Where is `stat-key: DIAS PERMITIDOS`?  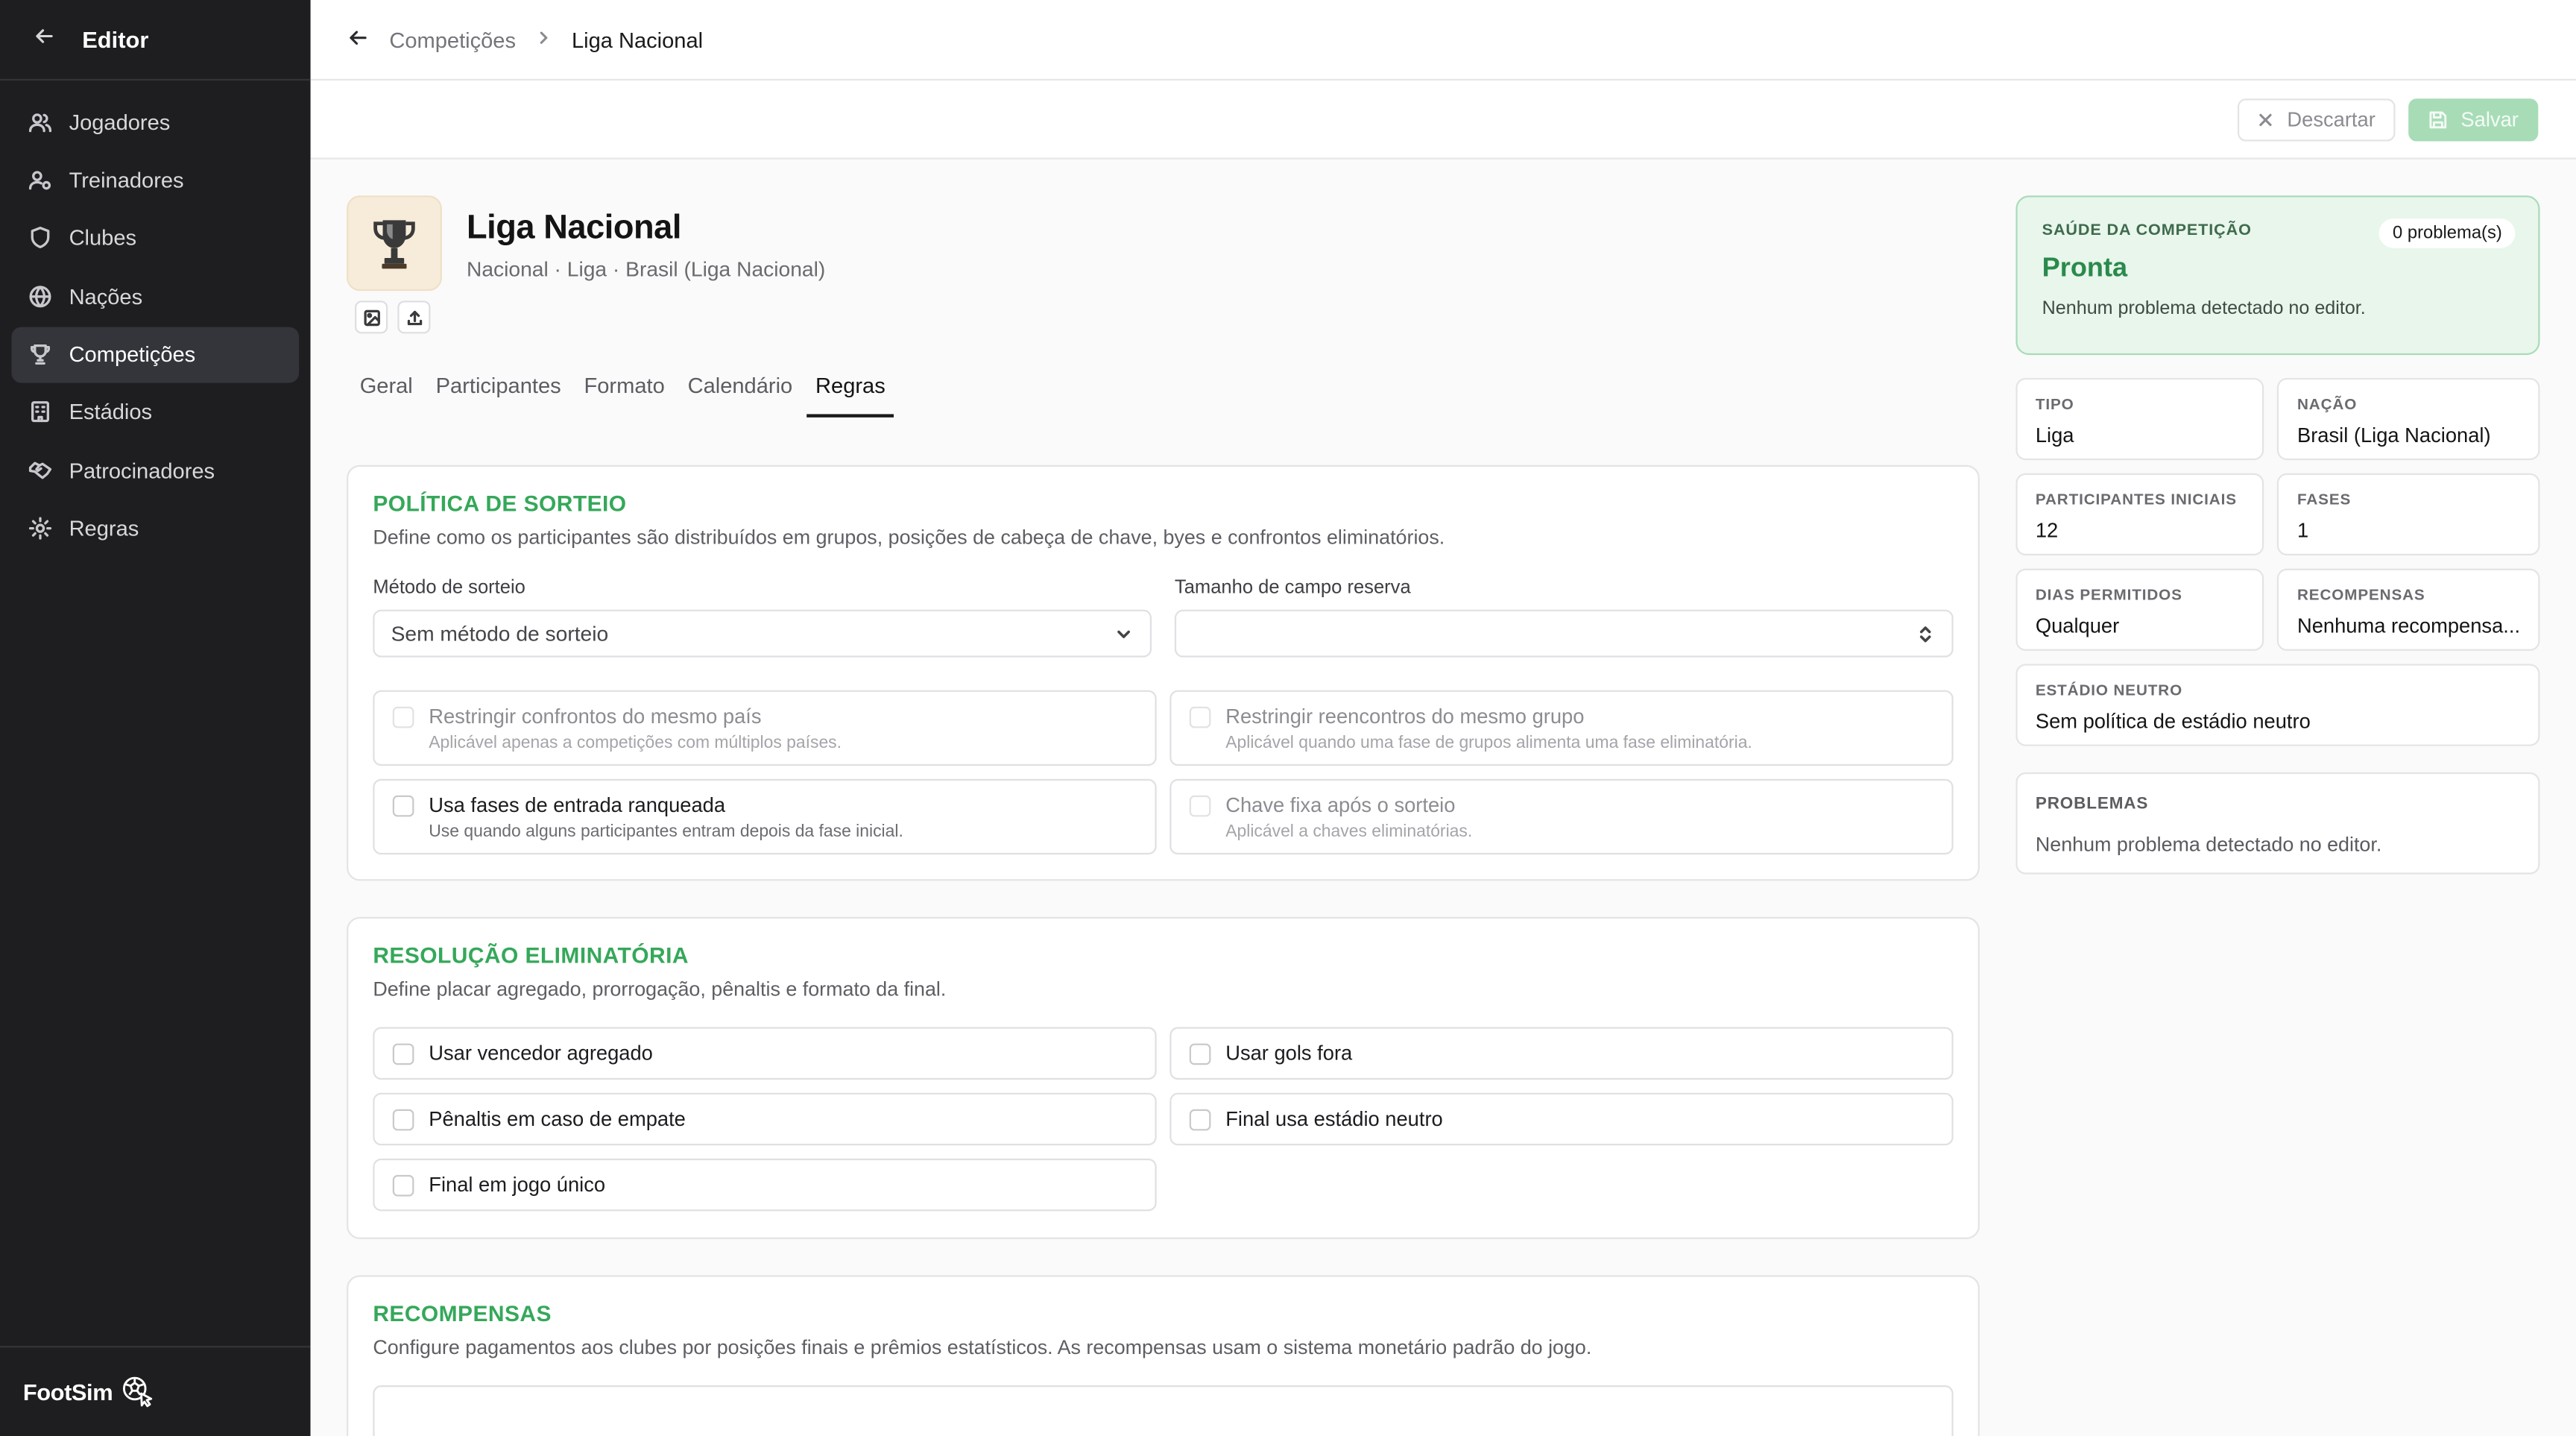
stat-key: DIAS PERMITIDOS is located at coordinates (2108, 594).